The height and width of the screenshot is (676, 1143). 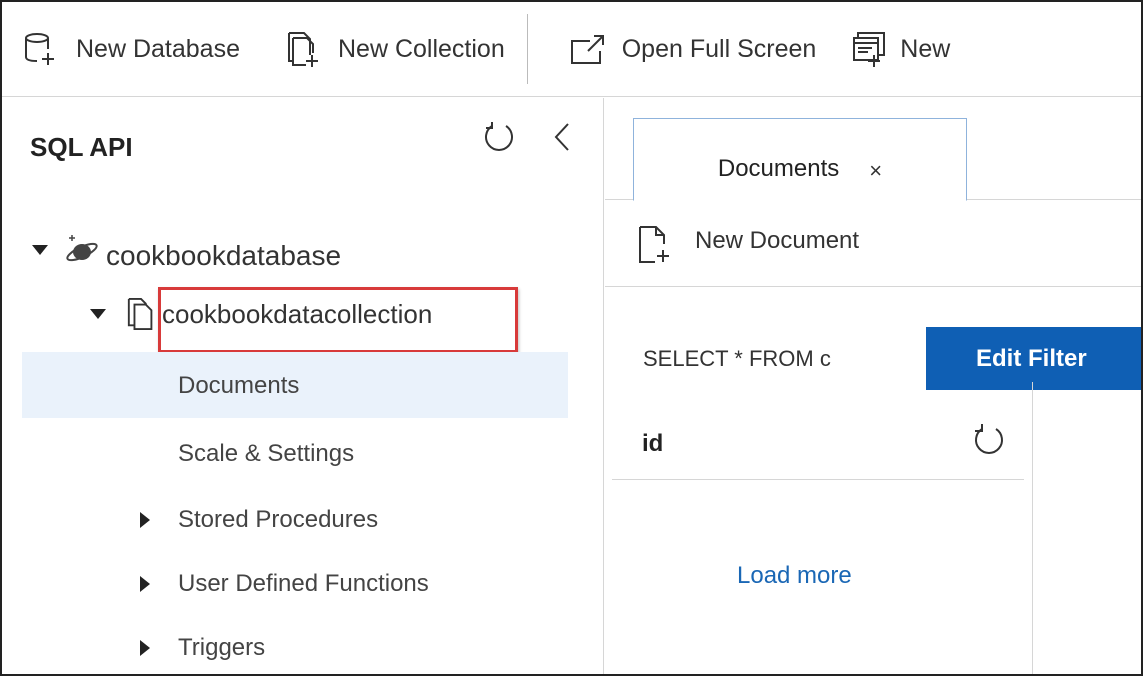 I want to click on toolbar-divider, so click(x=527, y=49).